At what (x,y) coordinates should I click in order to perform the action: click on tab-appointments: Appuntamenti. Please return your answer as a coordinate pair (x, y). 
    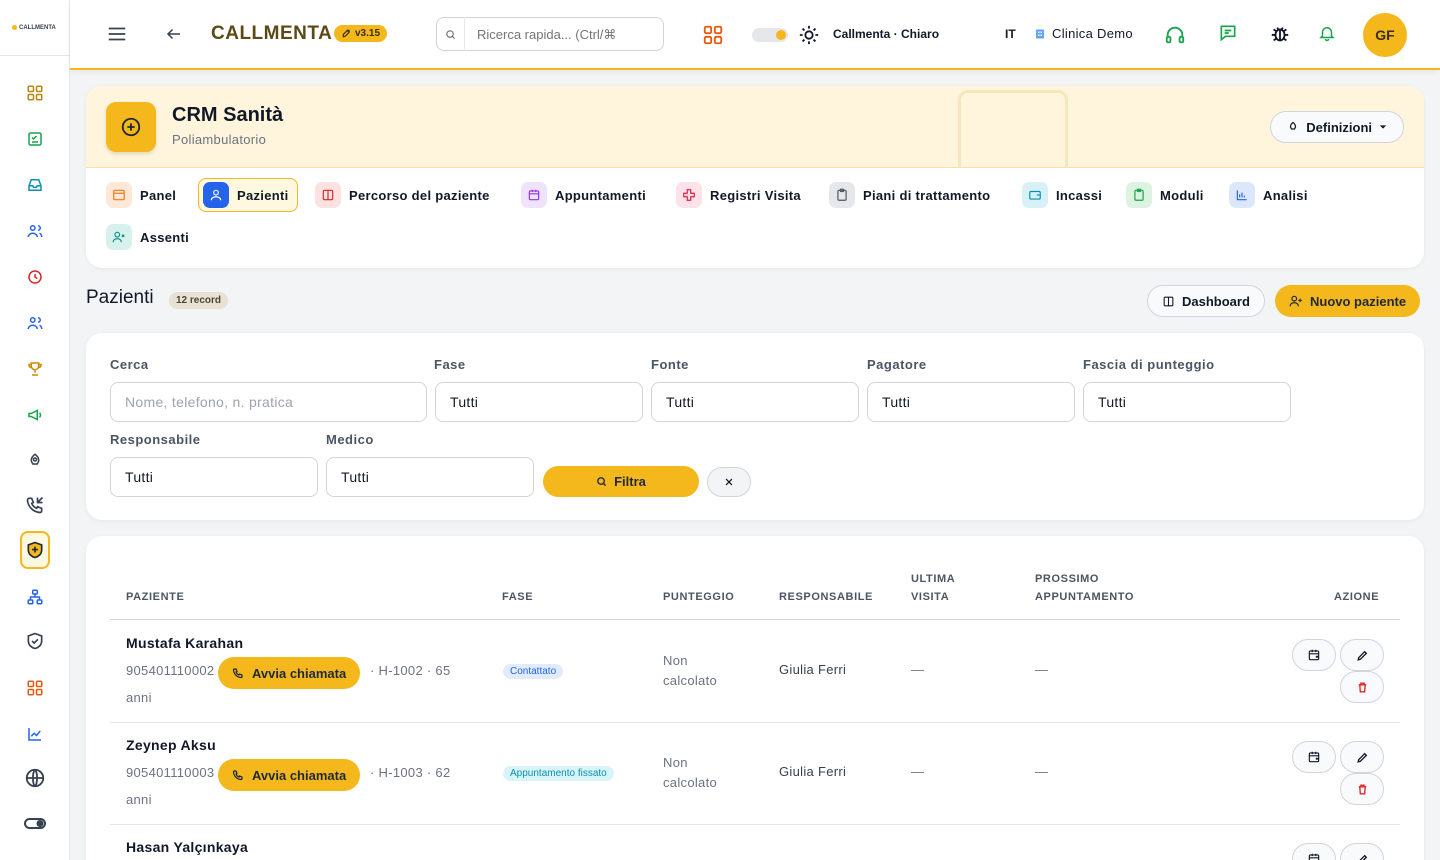
    Looking at the image, I should click on (585, 195).